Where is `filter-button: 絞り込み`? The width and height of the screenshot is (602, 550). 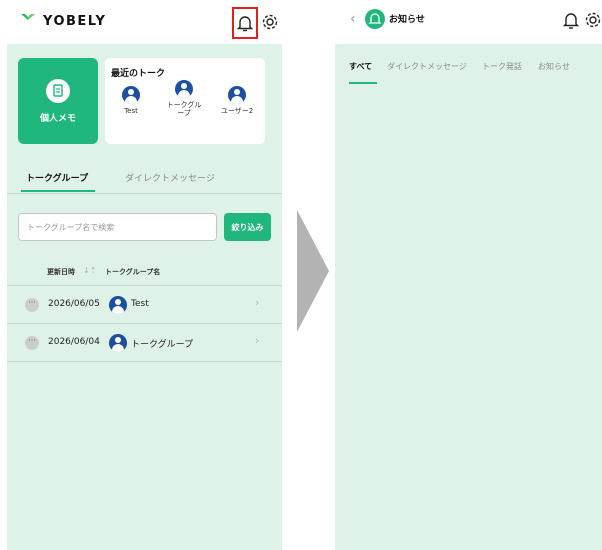 filter-button: 絞り込み is located at coordinates (247, 227).